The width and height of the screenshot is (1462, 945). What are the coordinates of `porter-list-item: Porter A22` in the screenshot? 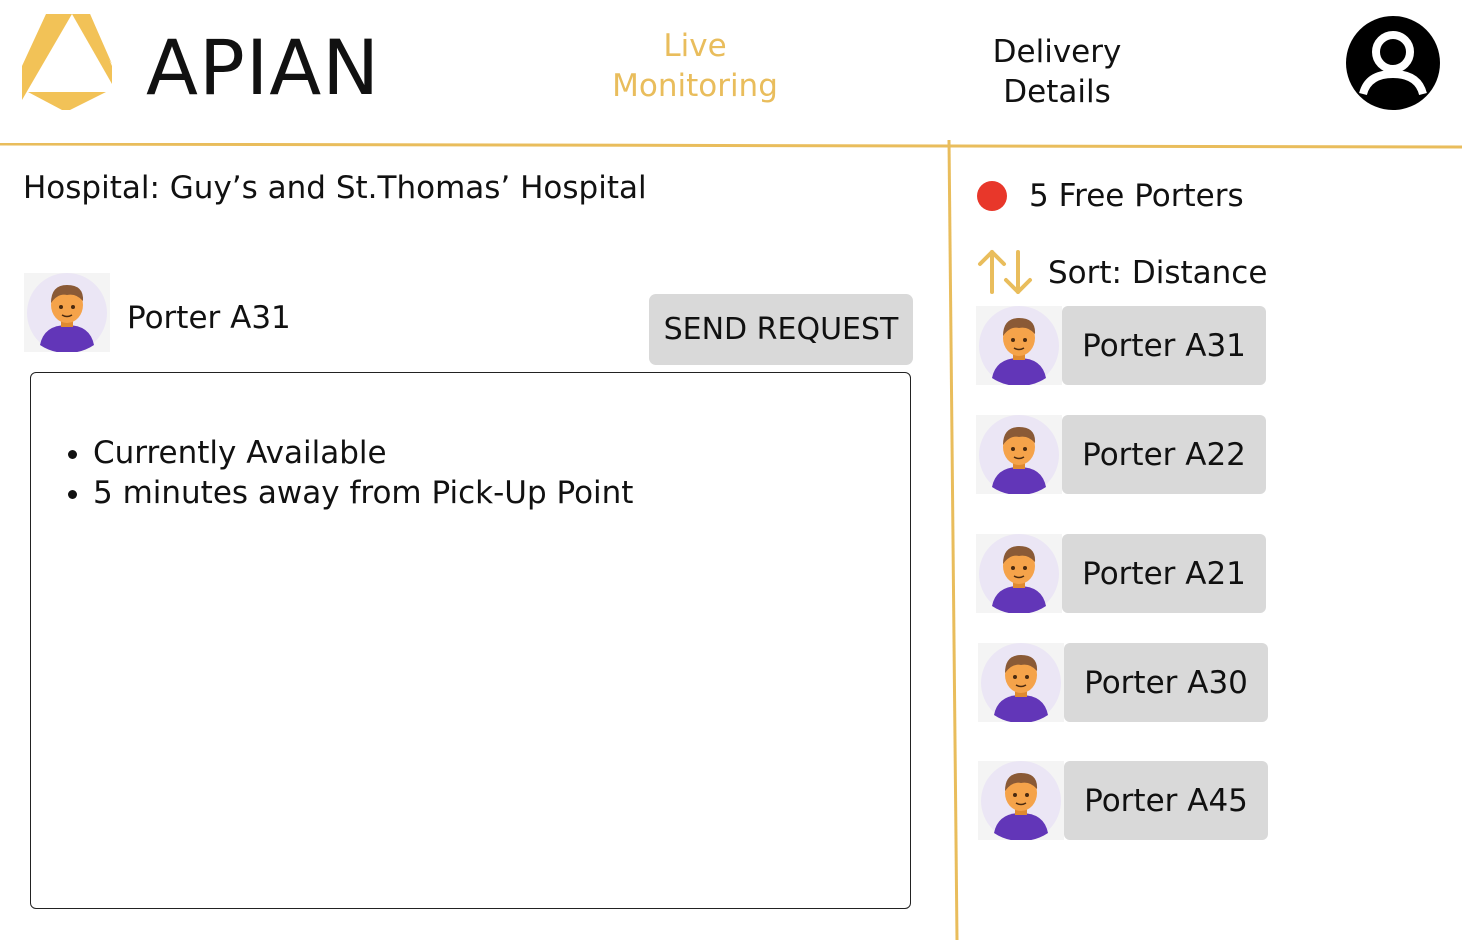 It's located at (1126, 455).